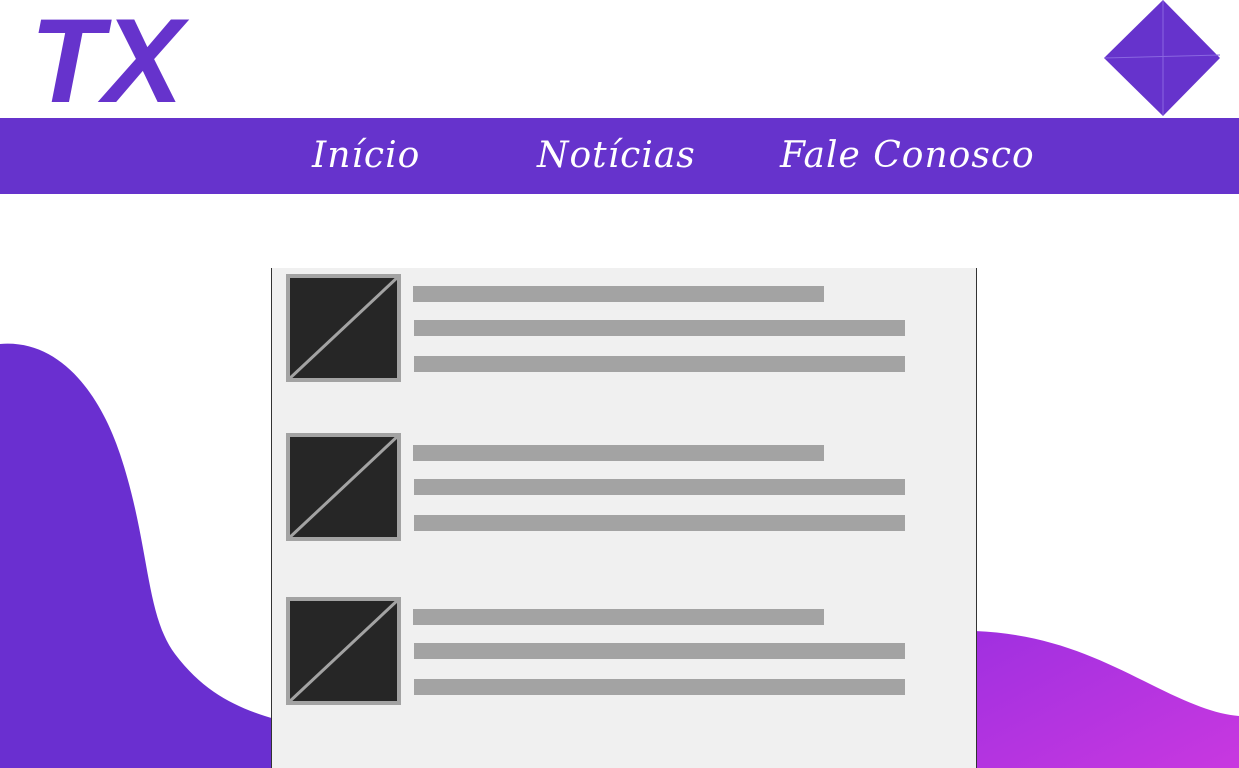 Image resolution: width=1239 pixels, height=768 pixels. I want to click on main-nav: Início Notícias Fale Conosco, so click(619, 156).